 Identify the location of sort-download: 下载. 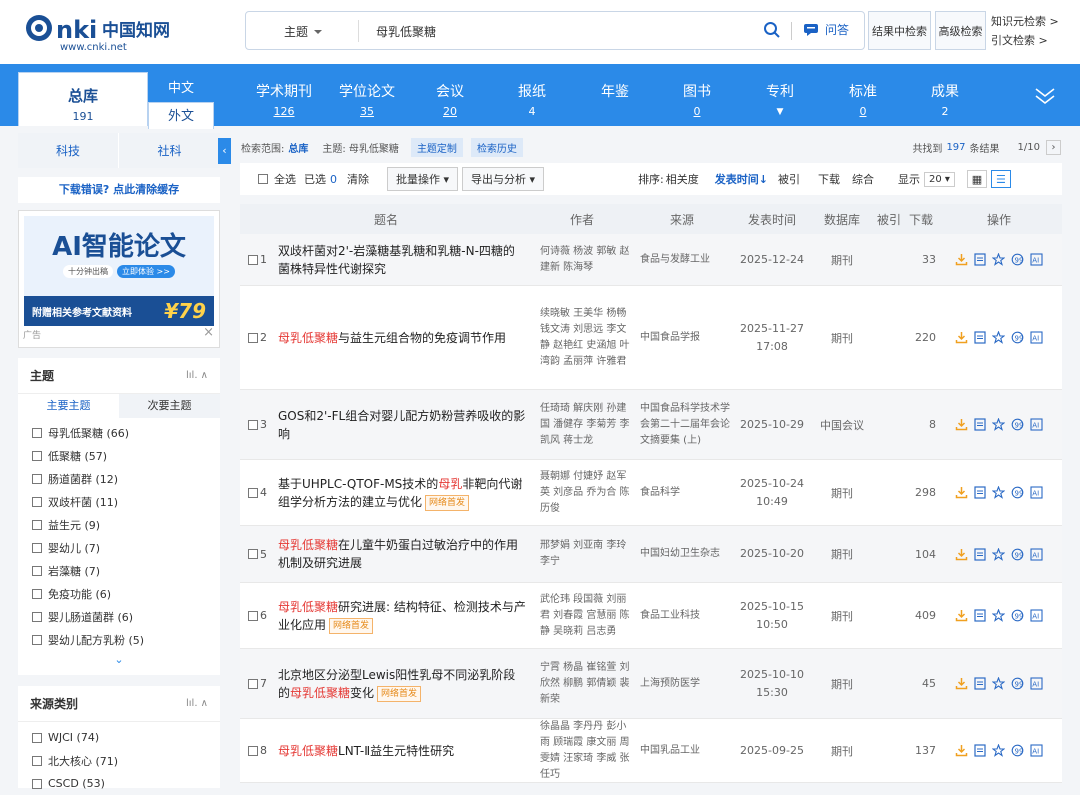
(829, 179).